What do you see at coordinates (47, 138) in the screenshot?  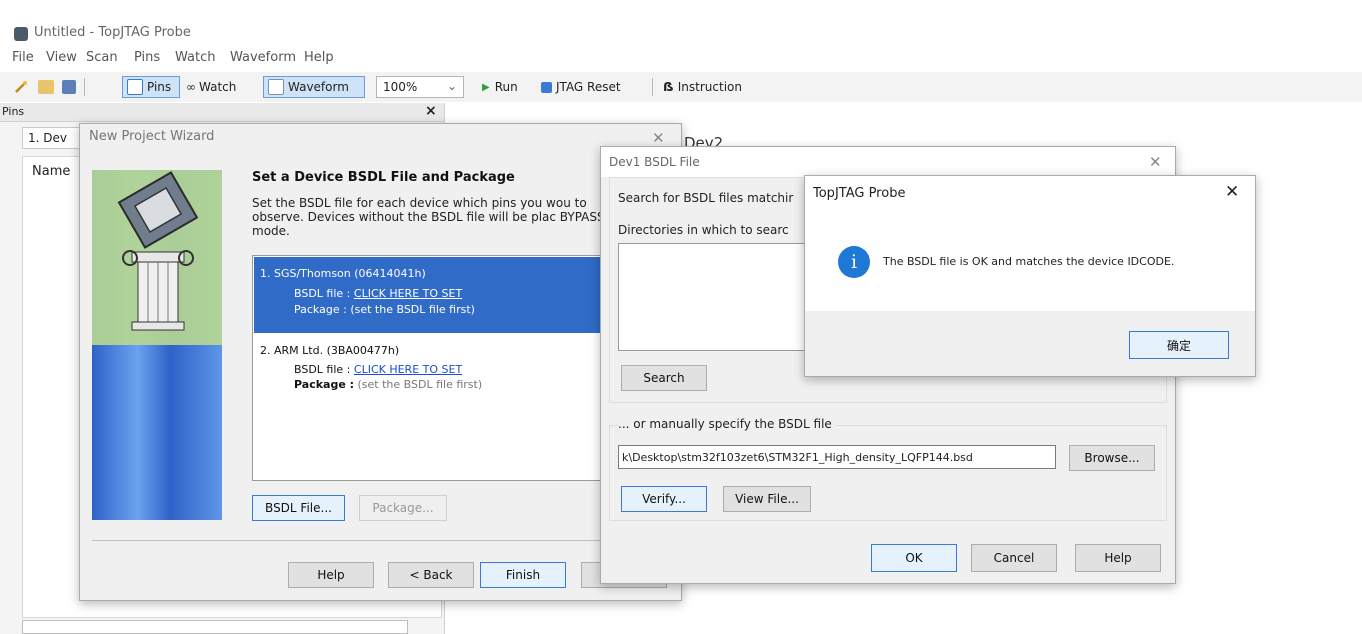 I see `pins-device-tab-label: 1. Dev` at bounding box center [47, 138].